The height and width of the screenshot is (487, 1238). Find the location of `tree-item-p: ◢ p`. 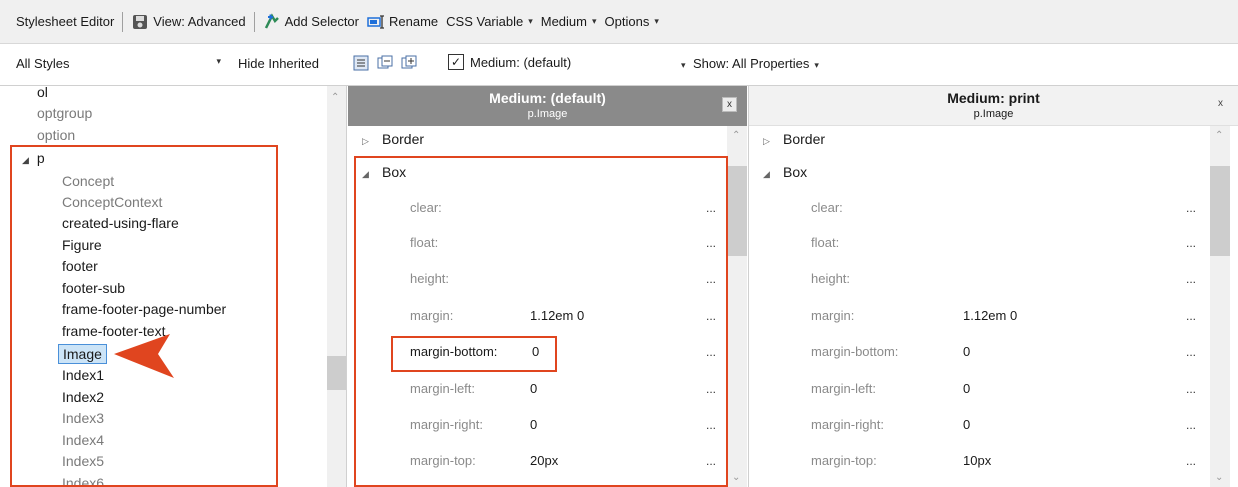

tree-item-p: ◢ p is located at coordinates (33, 158).